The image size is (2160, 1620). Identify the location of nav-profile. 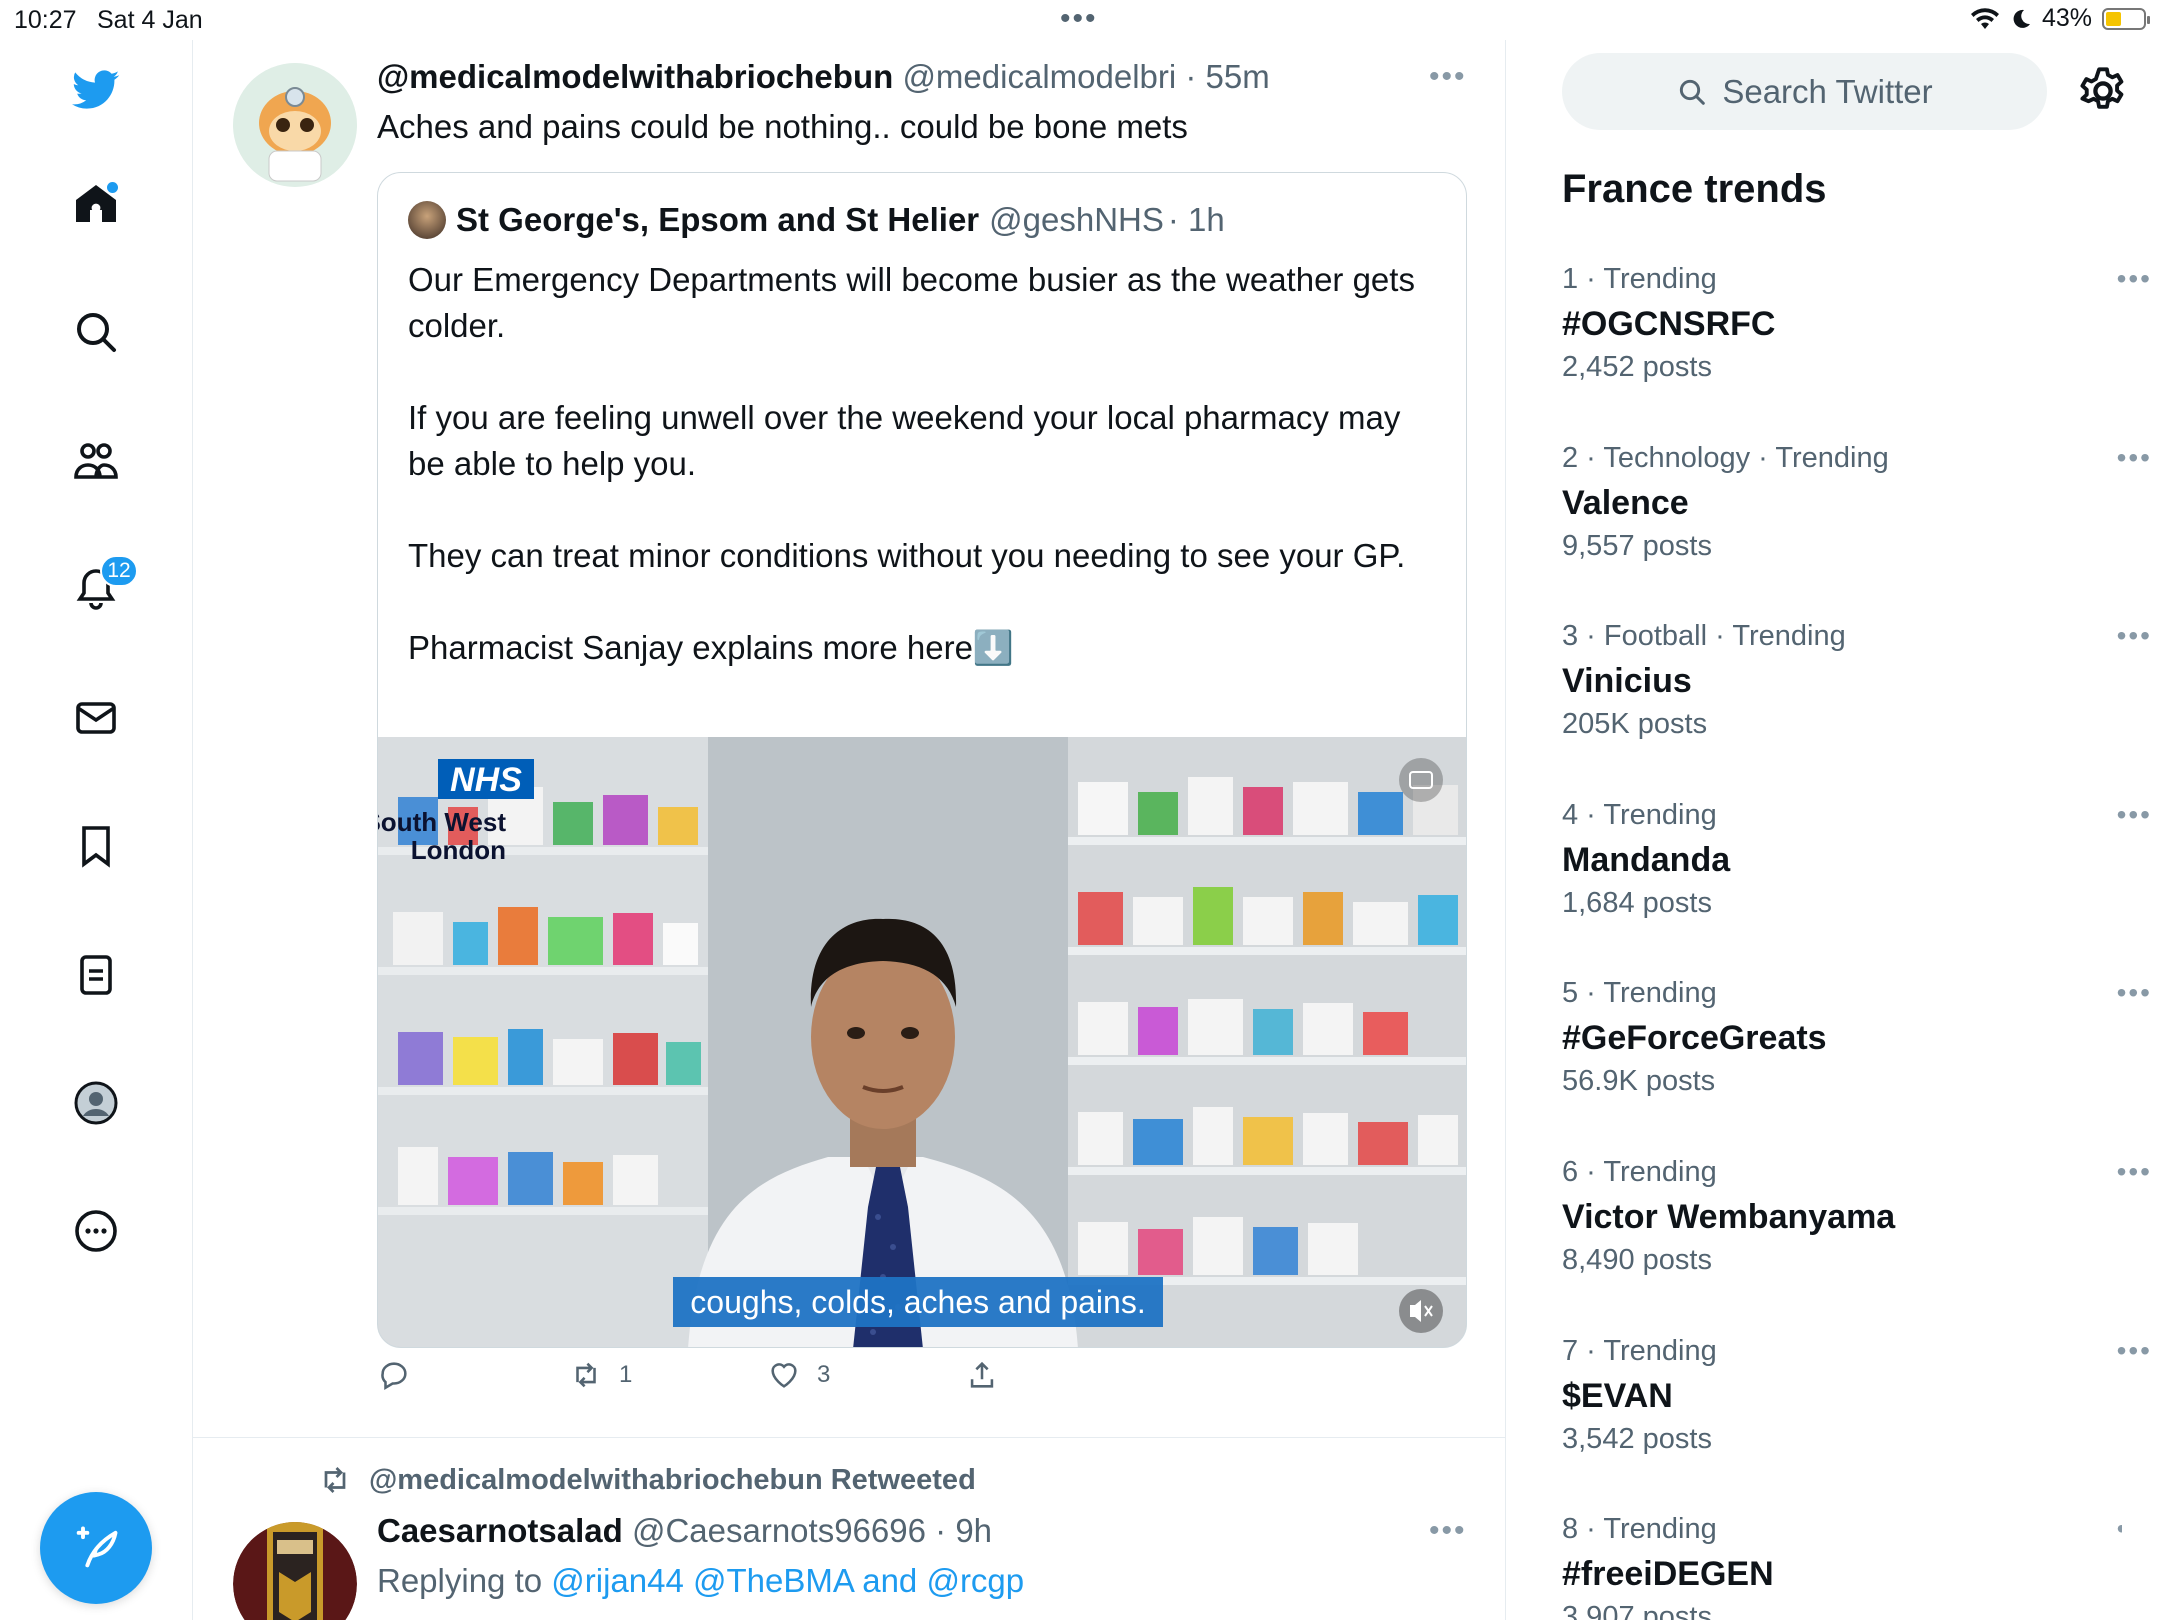
(96, 1103).